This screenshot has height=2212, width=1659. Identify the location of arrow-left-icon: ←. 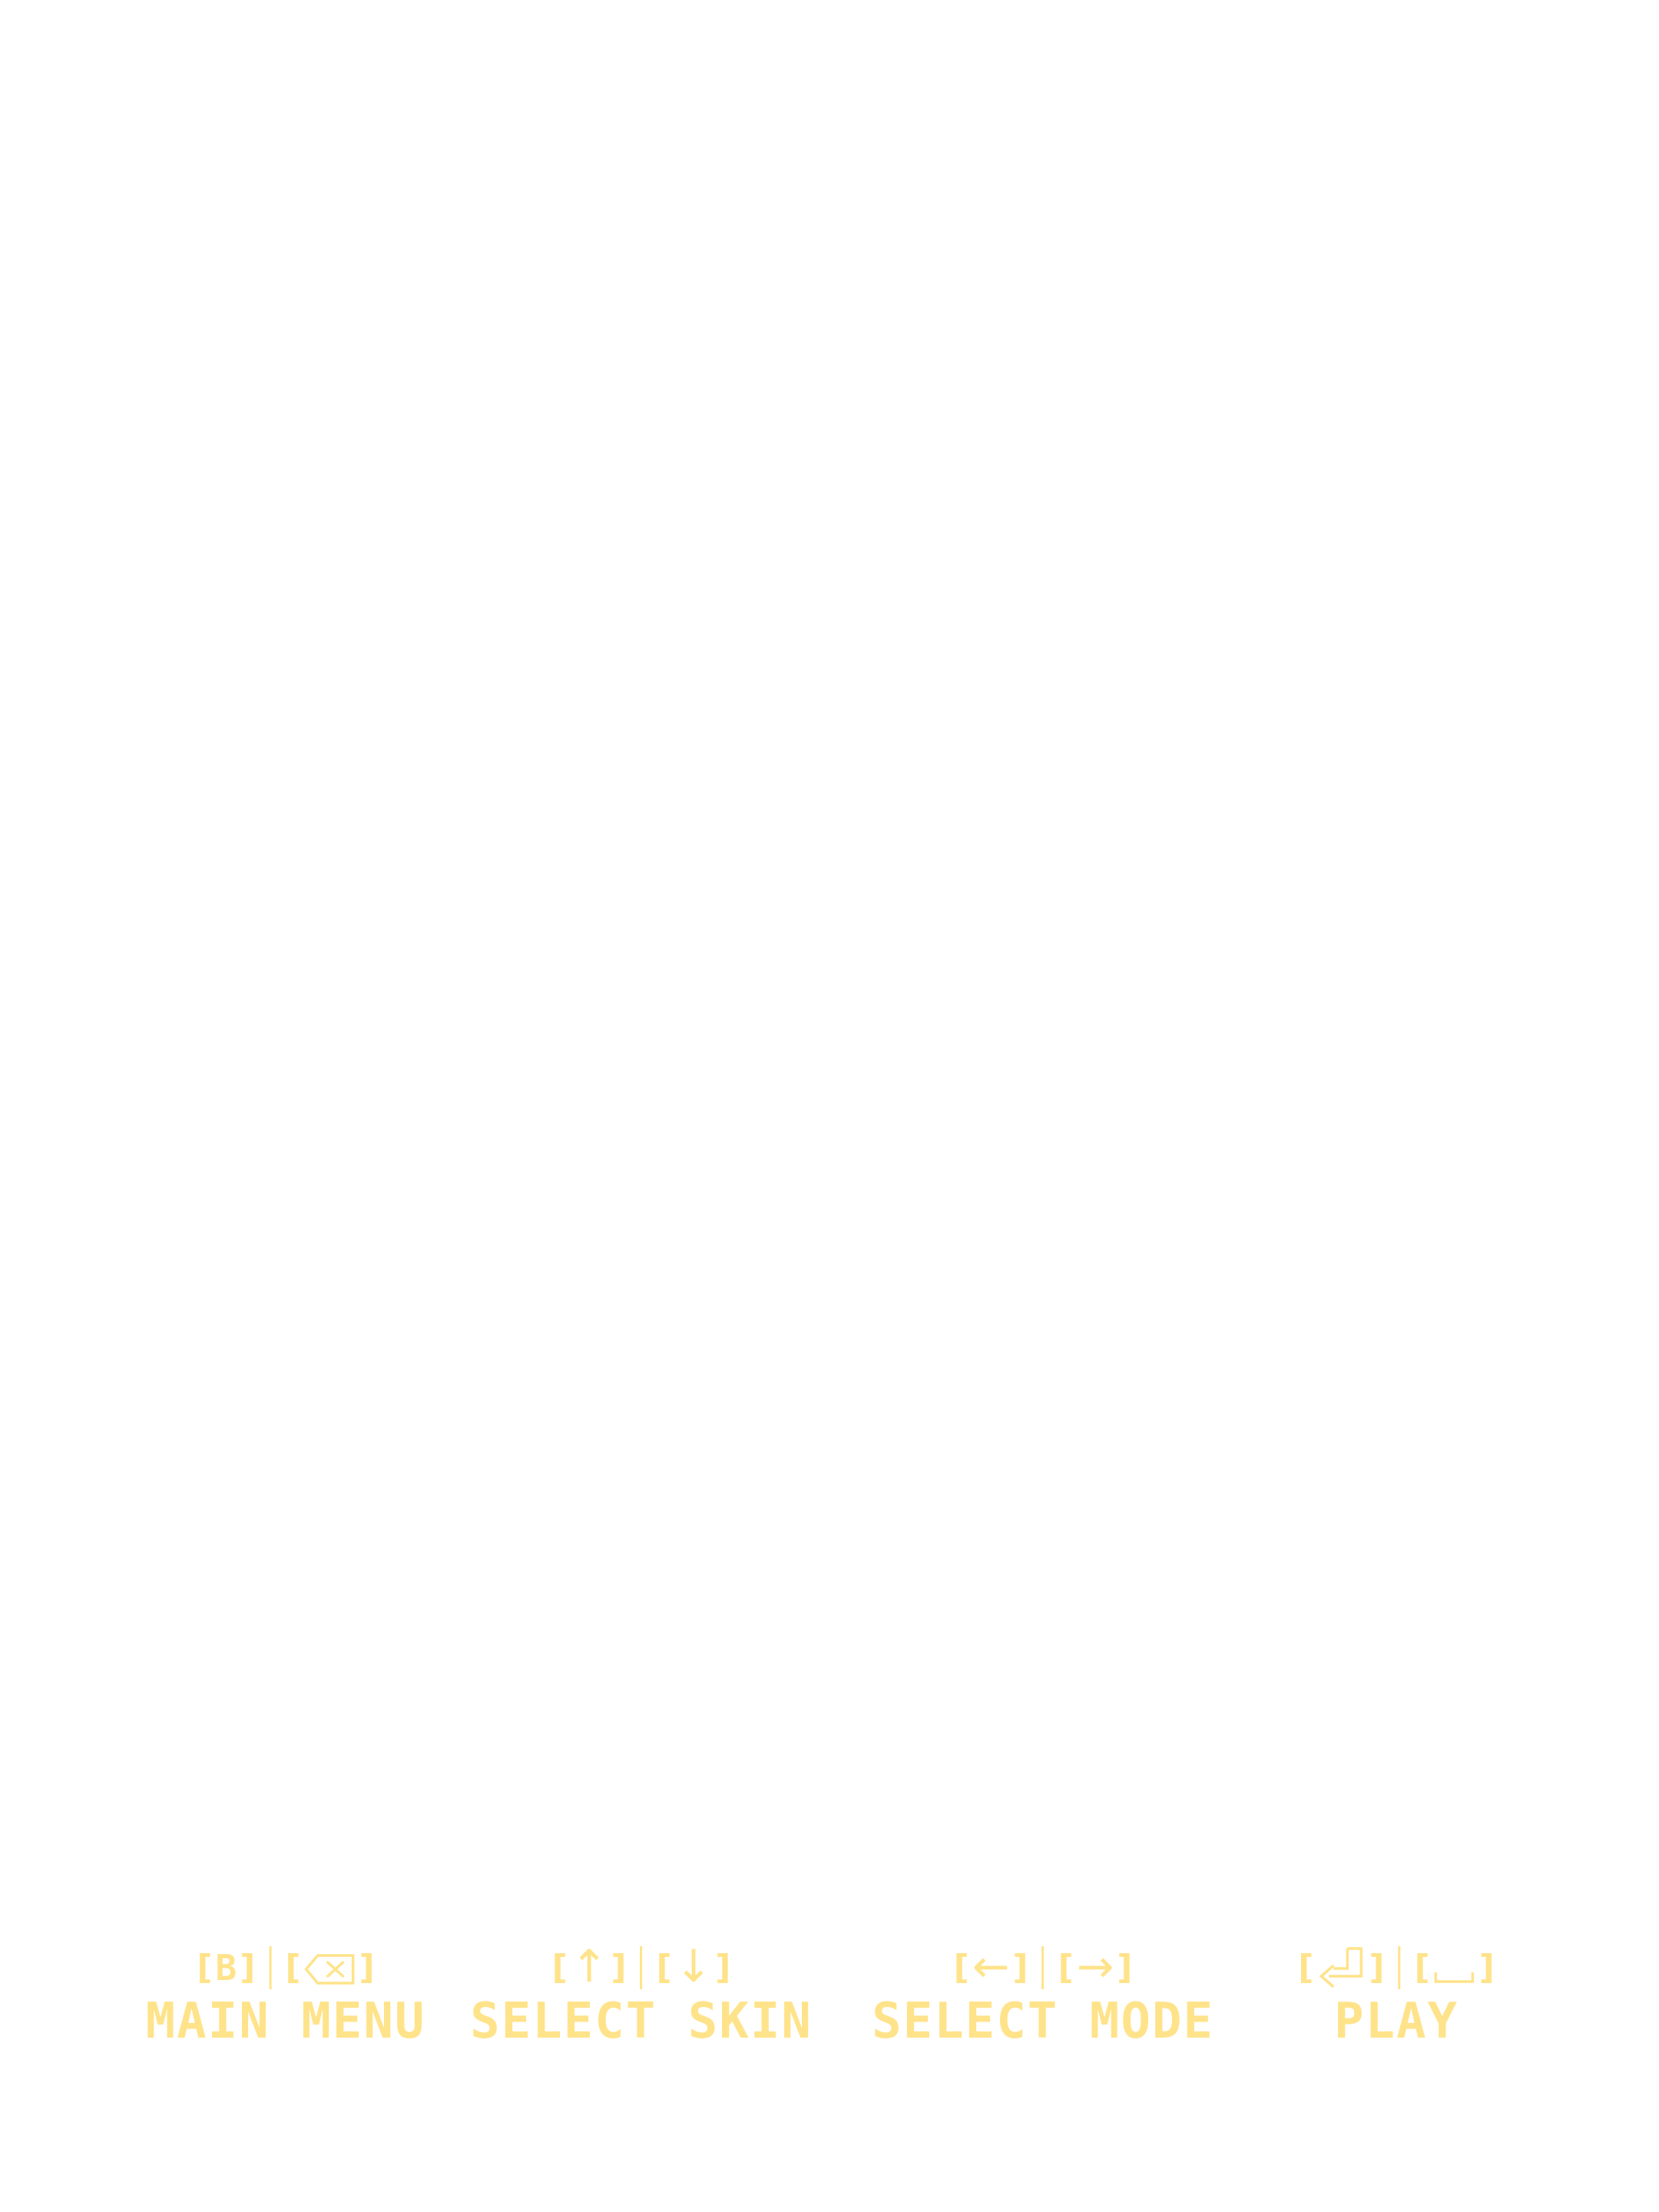
(991, 1966).